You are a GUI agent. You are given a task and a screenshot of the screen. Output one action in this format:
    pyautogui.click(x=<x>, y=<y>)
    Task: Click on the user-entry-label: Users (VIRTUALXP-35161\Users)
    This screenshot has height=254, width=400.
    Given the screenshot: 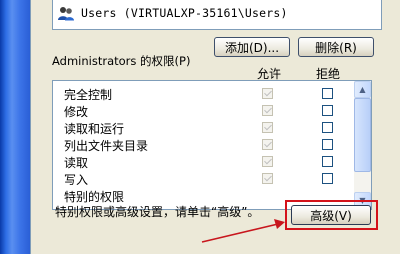 What is the action you would take?
    pyautogui.click(x=184, y=13)
    